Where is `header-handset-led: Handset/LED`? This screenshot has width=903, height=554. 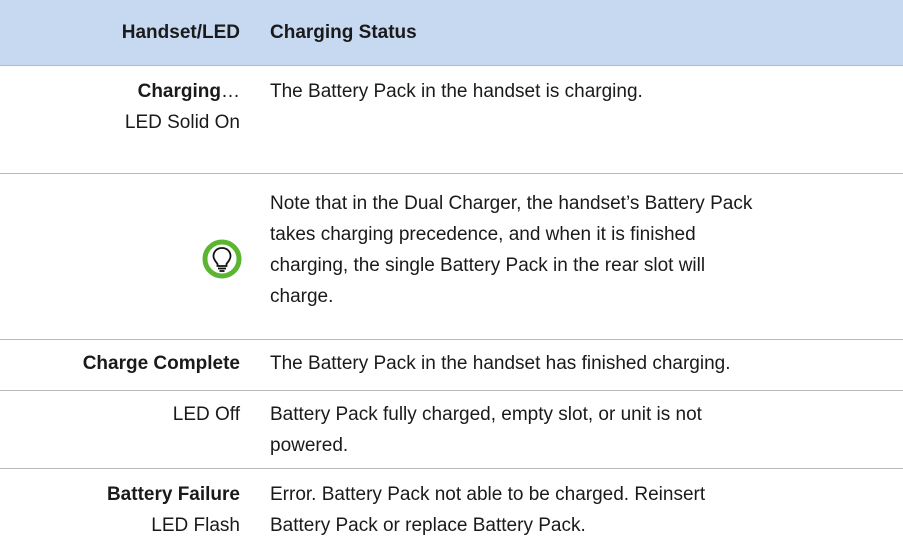
header-handset-led: Handset/LED is located at coordinates (180, 32).